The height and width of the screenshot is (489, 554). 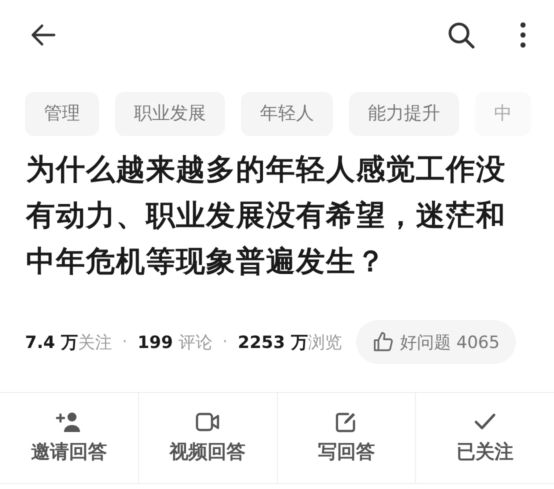 What do you see at coordinates (383, 342) in the screenshot?
I see `thumbs-up-icon` at bounding box center [383, 342].